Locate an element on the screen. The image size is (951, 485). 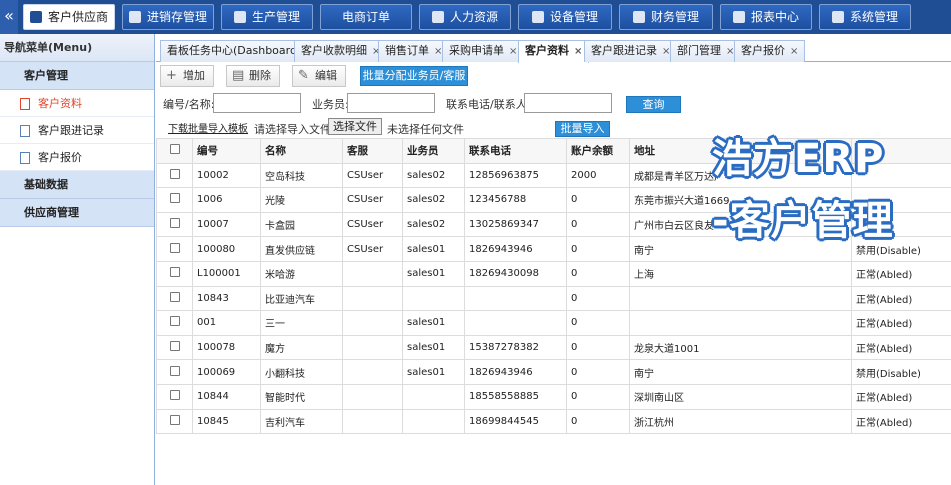
watermark-subtitle: -客户管理 is located at coordinates (803, 221).